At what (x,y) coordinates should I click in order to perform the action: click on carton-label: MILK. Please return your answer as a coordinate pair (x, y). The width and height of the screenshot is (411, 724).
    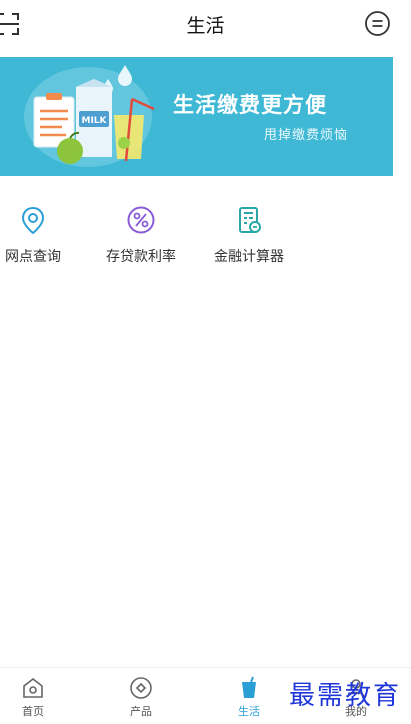
    Looking at the image, I should click on (94, 121).